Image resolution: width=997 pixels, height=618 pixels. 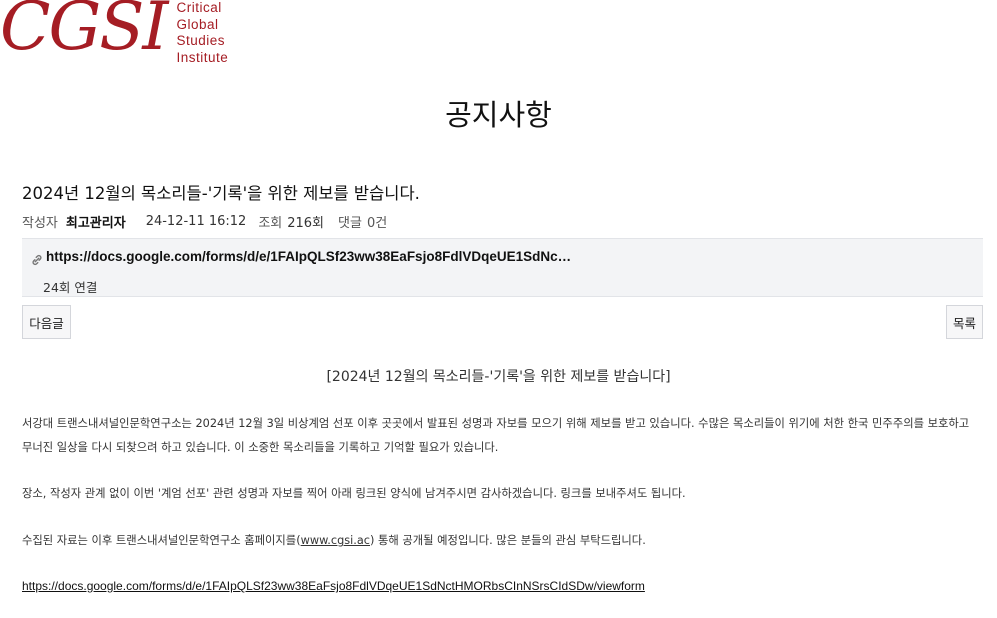 What do you see at coordinates (46, 322) in the screenshot?
I see `next-post-button: 다음글` at bounding box center [46, 322].